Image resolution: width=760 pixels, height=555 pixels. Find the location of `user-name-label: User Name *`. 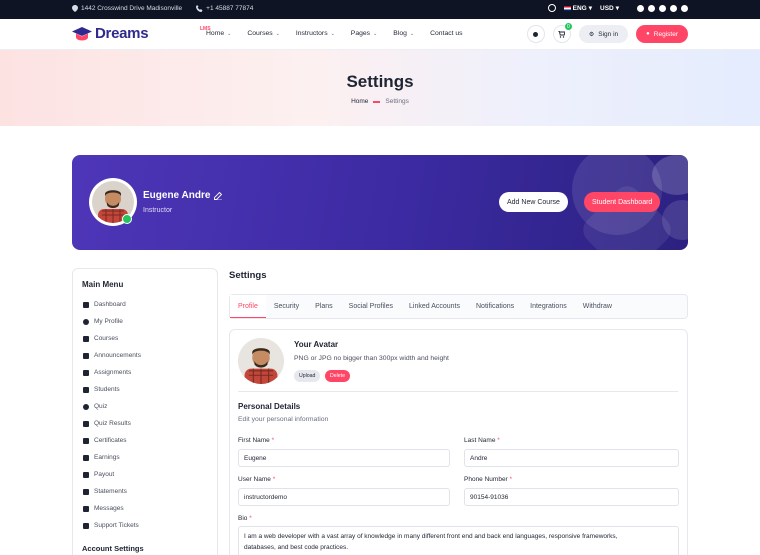

user-name-label: User Name * is located at coordinates (256, 479).